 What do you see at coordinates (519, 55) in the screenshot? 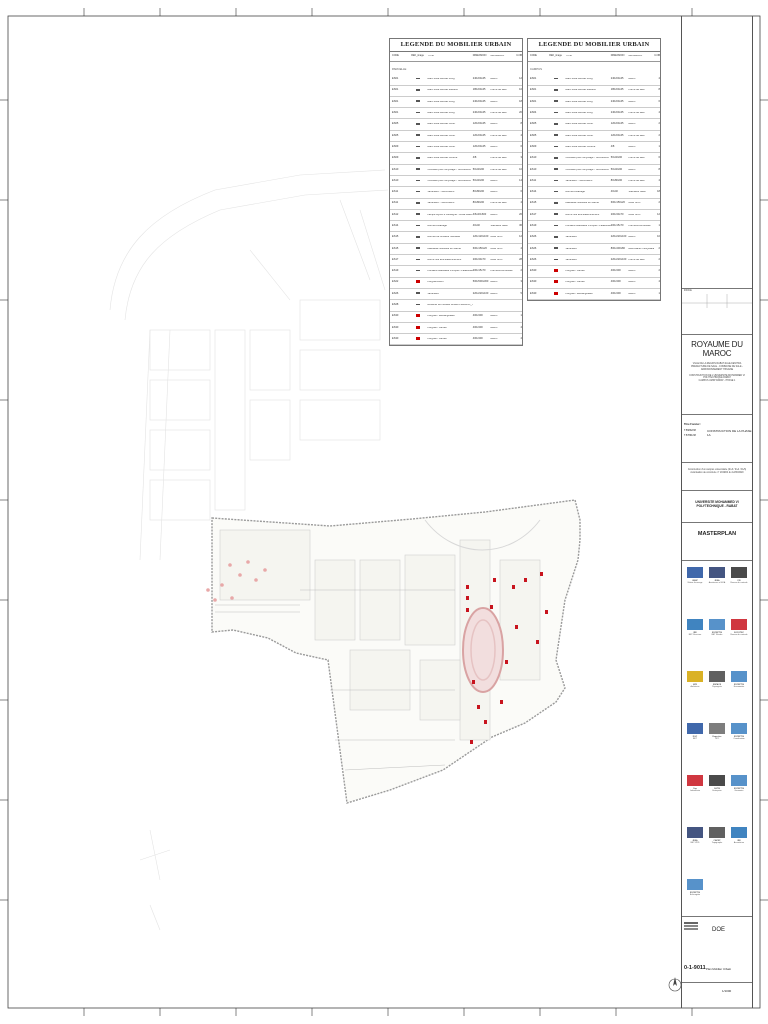
I see `col-qty: U.NB` at bounding box center [519, 55].